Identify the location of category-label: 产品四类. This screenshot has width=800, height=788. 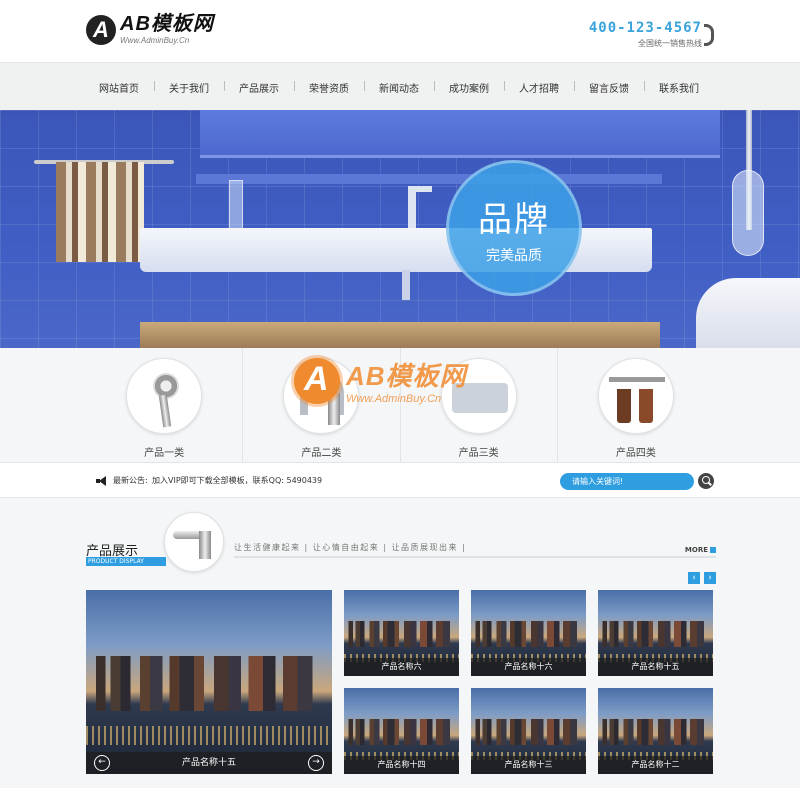
(635, 453).